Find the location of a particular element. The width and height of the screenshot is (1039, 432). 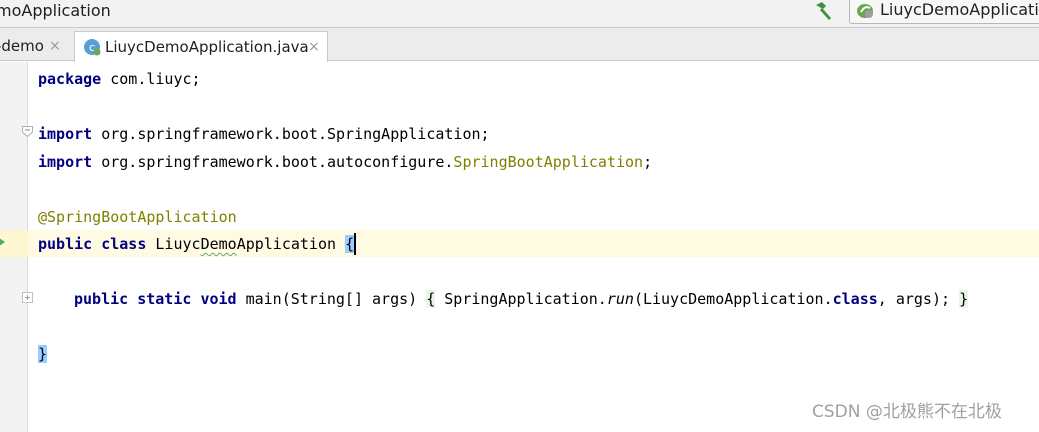

code-line-annotation: @SpringBootApplication is located at coordinates (137, 217).